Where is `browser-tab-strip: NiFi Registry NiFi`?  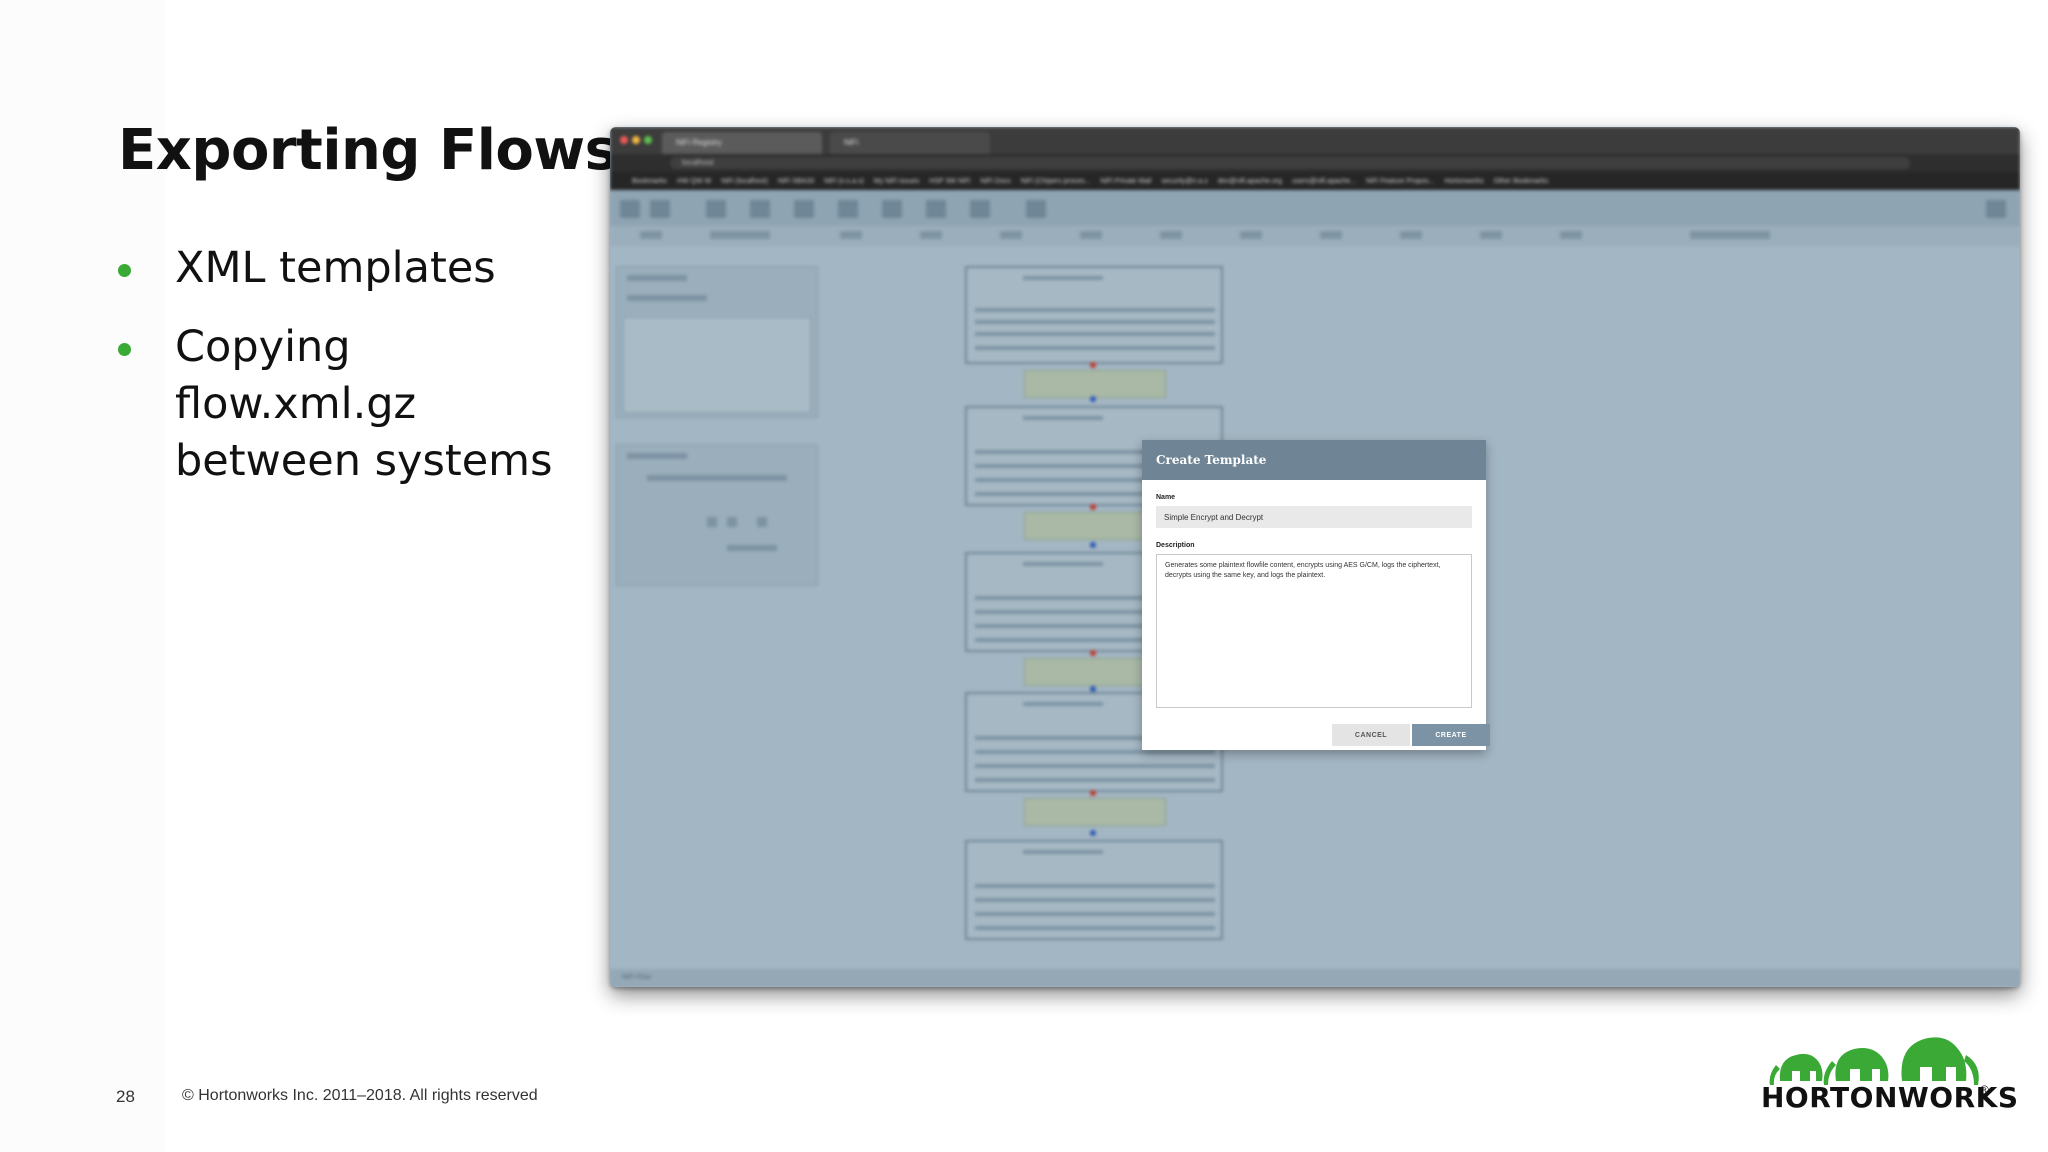 browser-tab-strip: NiFi Registry NiFi is located at coordinates (1315, 140).